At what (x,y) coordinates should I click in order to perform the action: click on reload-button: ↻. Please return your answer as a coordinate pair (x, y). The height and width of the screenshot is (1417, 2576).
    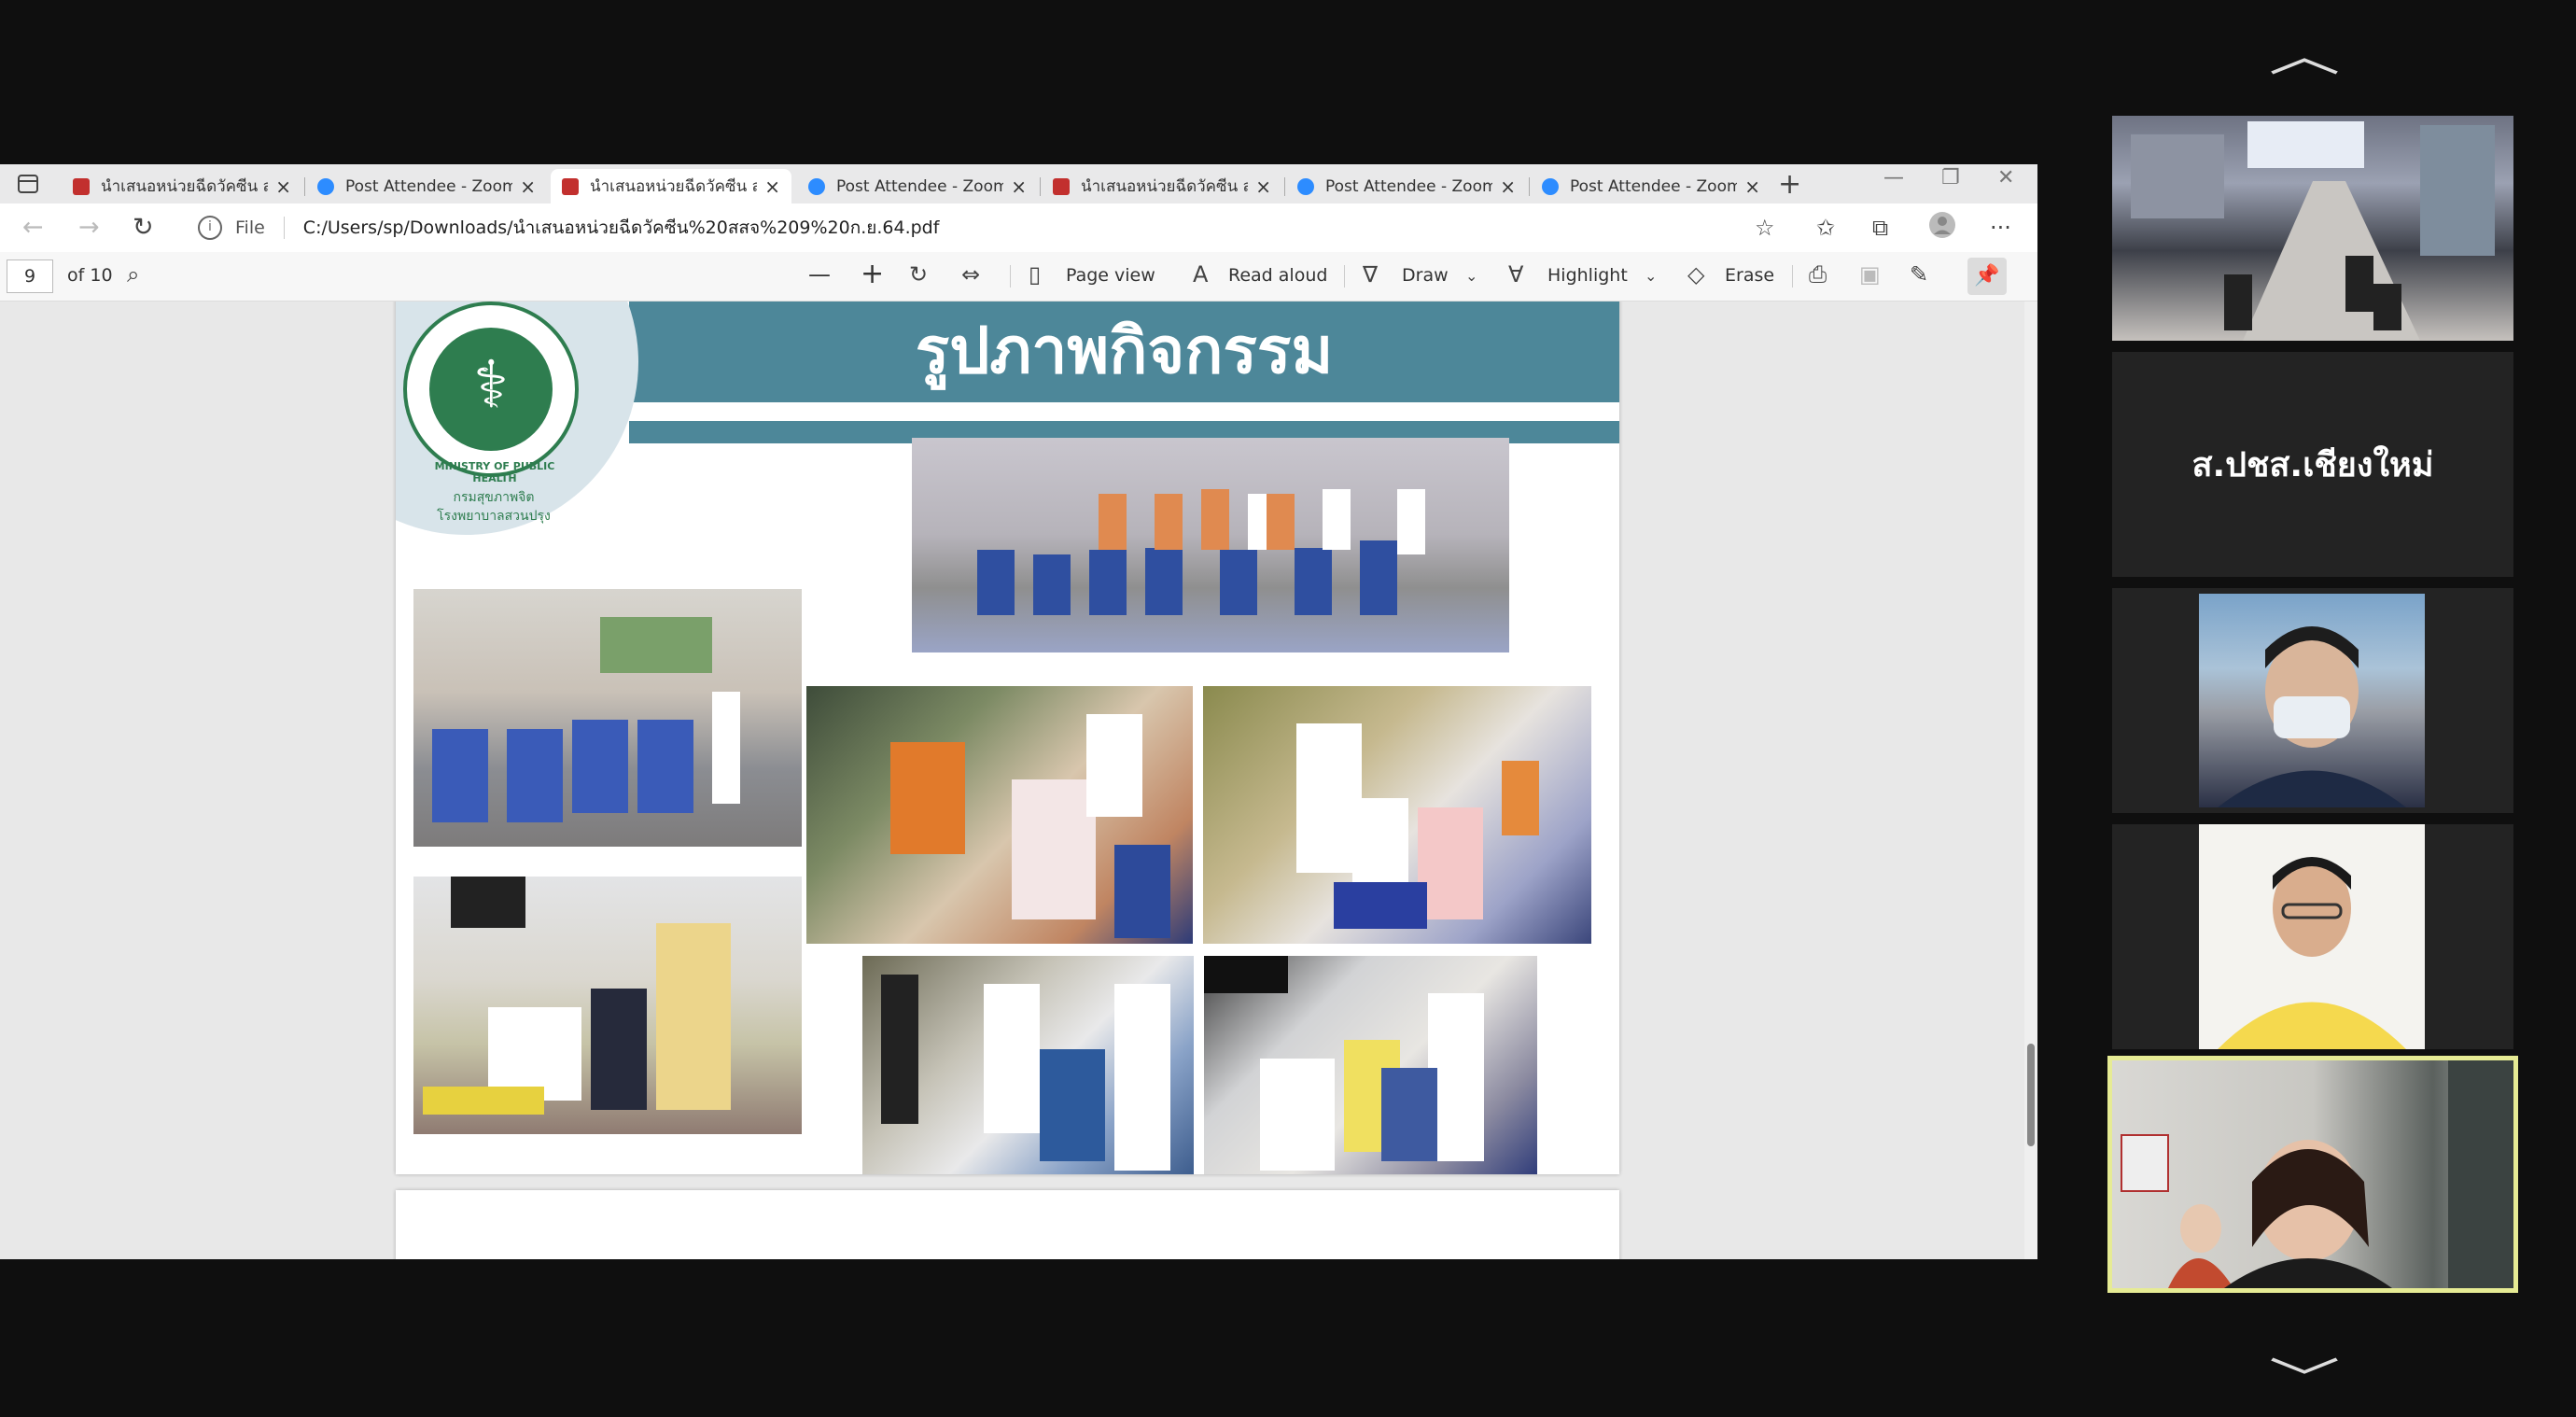
    Looking at the image, I should click on (143, 227).